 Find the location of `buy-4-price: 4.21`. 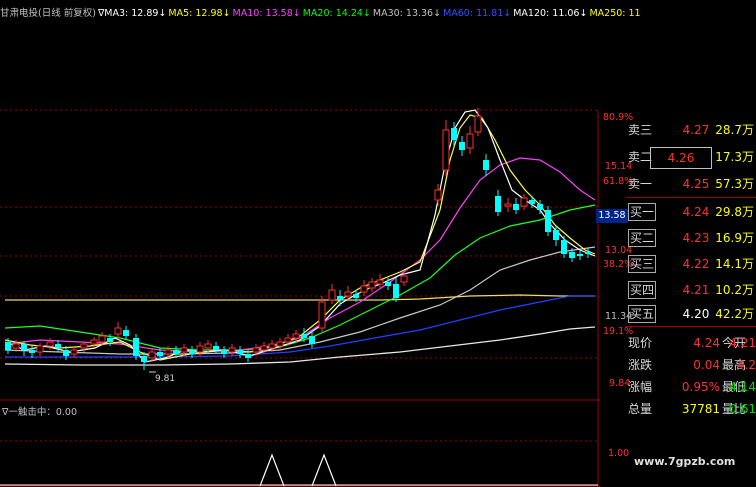

buy-4-price: 4.21 is located at coordinates (696, 290).